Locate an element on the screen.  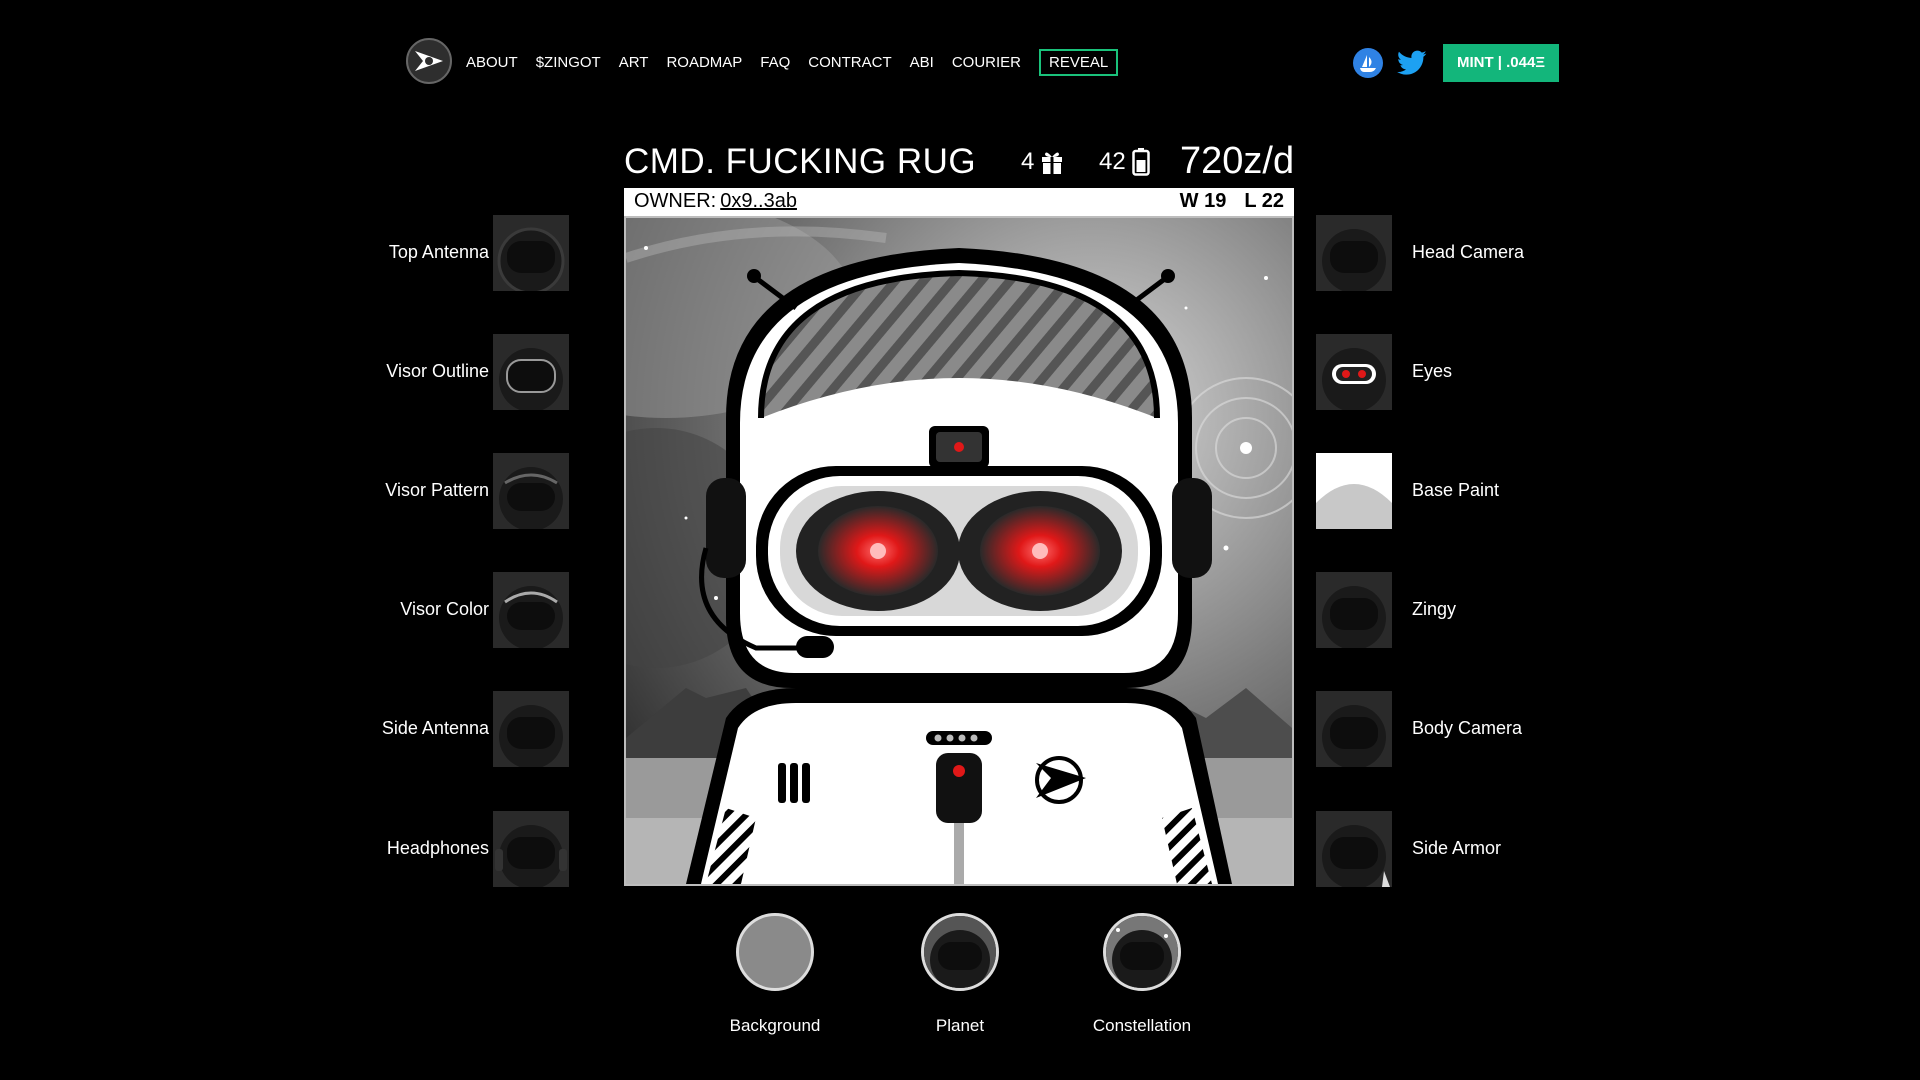
nav-zingot: $ZINGOT is located at coordinates (568, 62).